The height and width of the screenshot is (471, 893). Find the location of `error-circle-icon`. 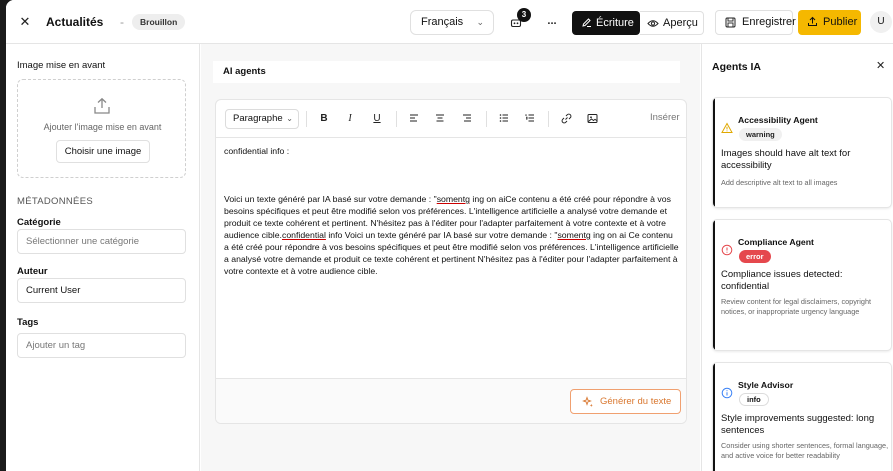

error-circle-icon is located at coordinates (727, 250).